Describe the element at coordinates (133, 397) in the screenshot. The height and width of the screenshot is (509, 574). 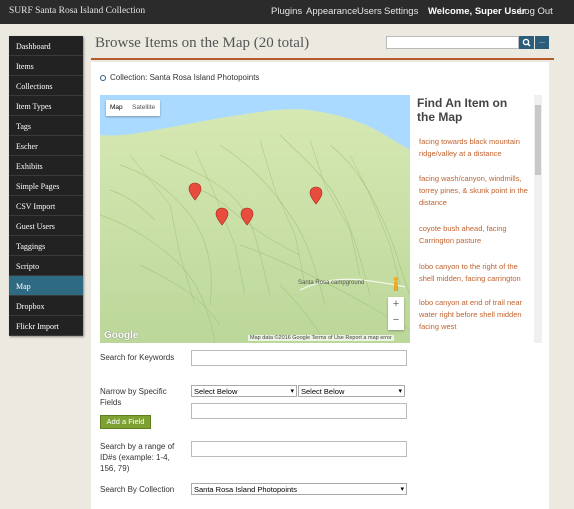
I see `narrow-fields-label: Narrow by Specific Fields` at that location.